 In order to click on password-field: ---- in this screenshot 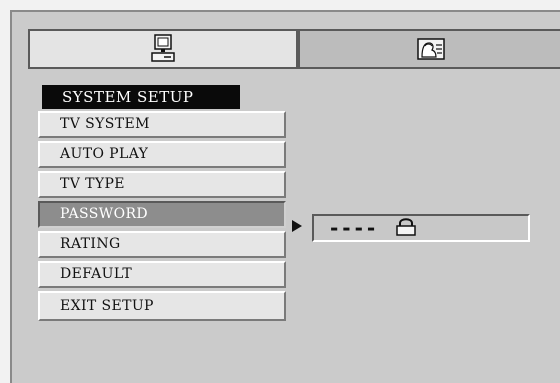, I will do `click(421, 228)`.